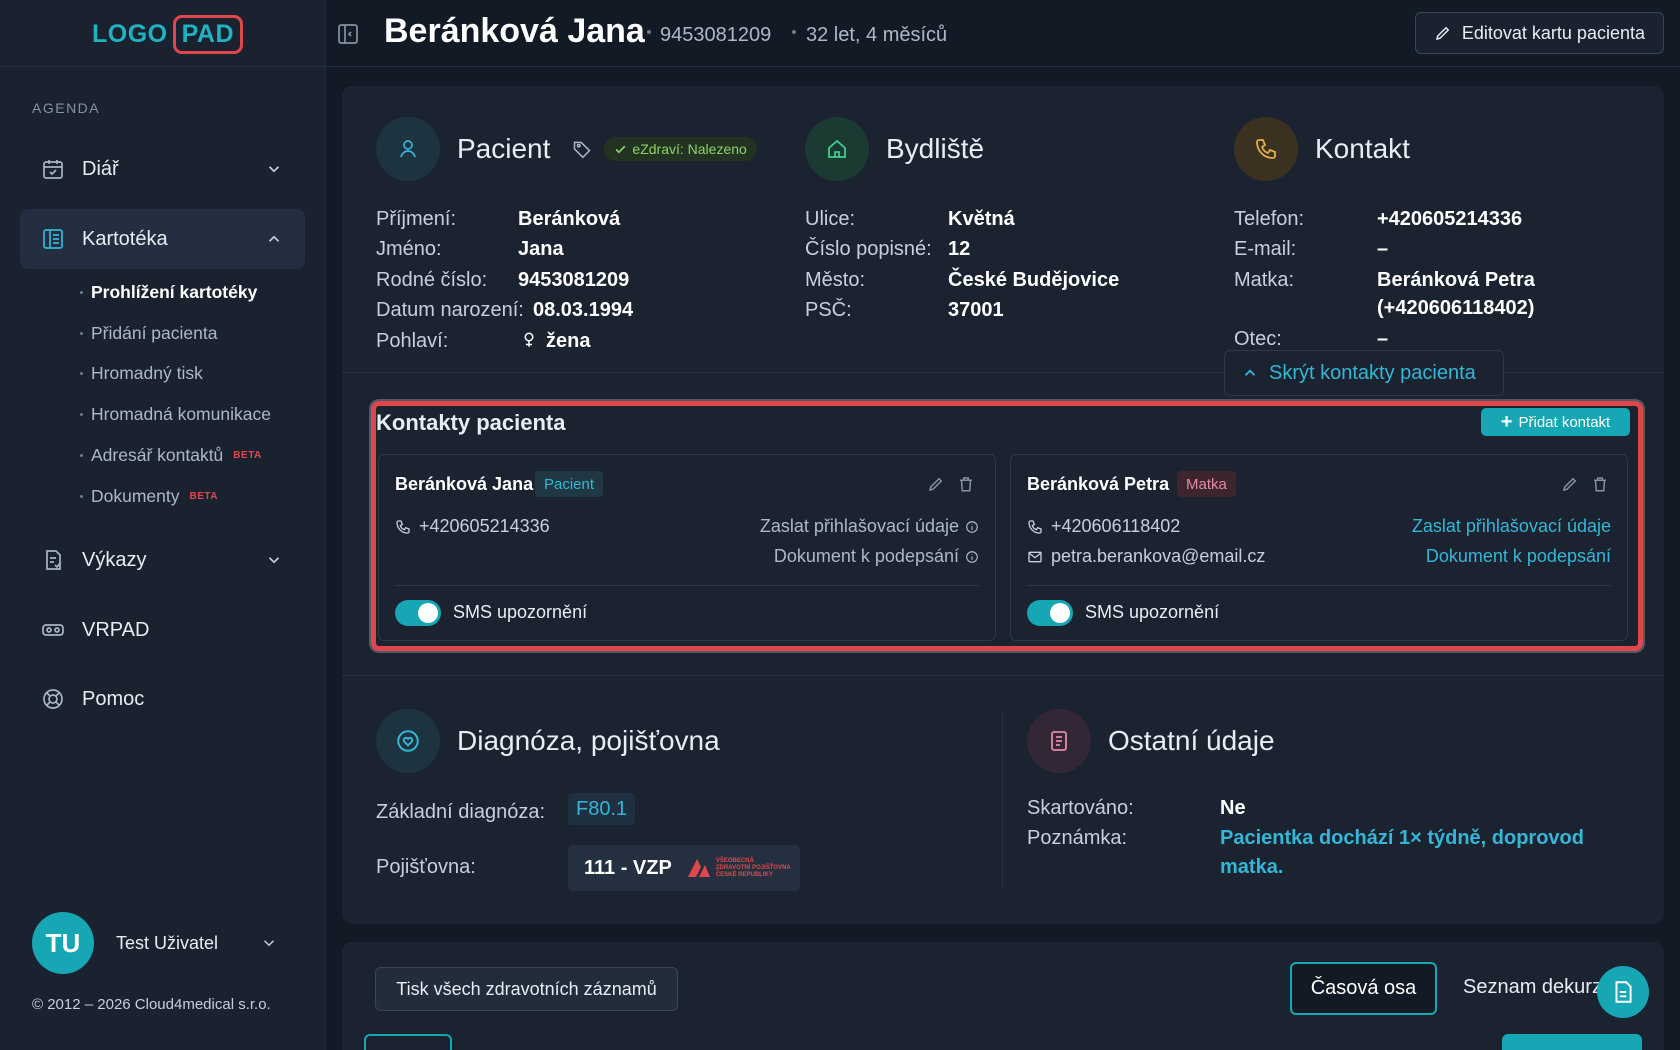 The image size is (1680, 1050). What do you see at coordinates (484, 526) in the screenshot?
I see `contact-phone: +420605214336` at bounding box center [484, 526].